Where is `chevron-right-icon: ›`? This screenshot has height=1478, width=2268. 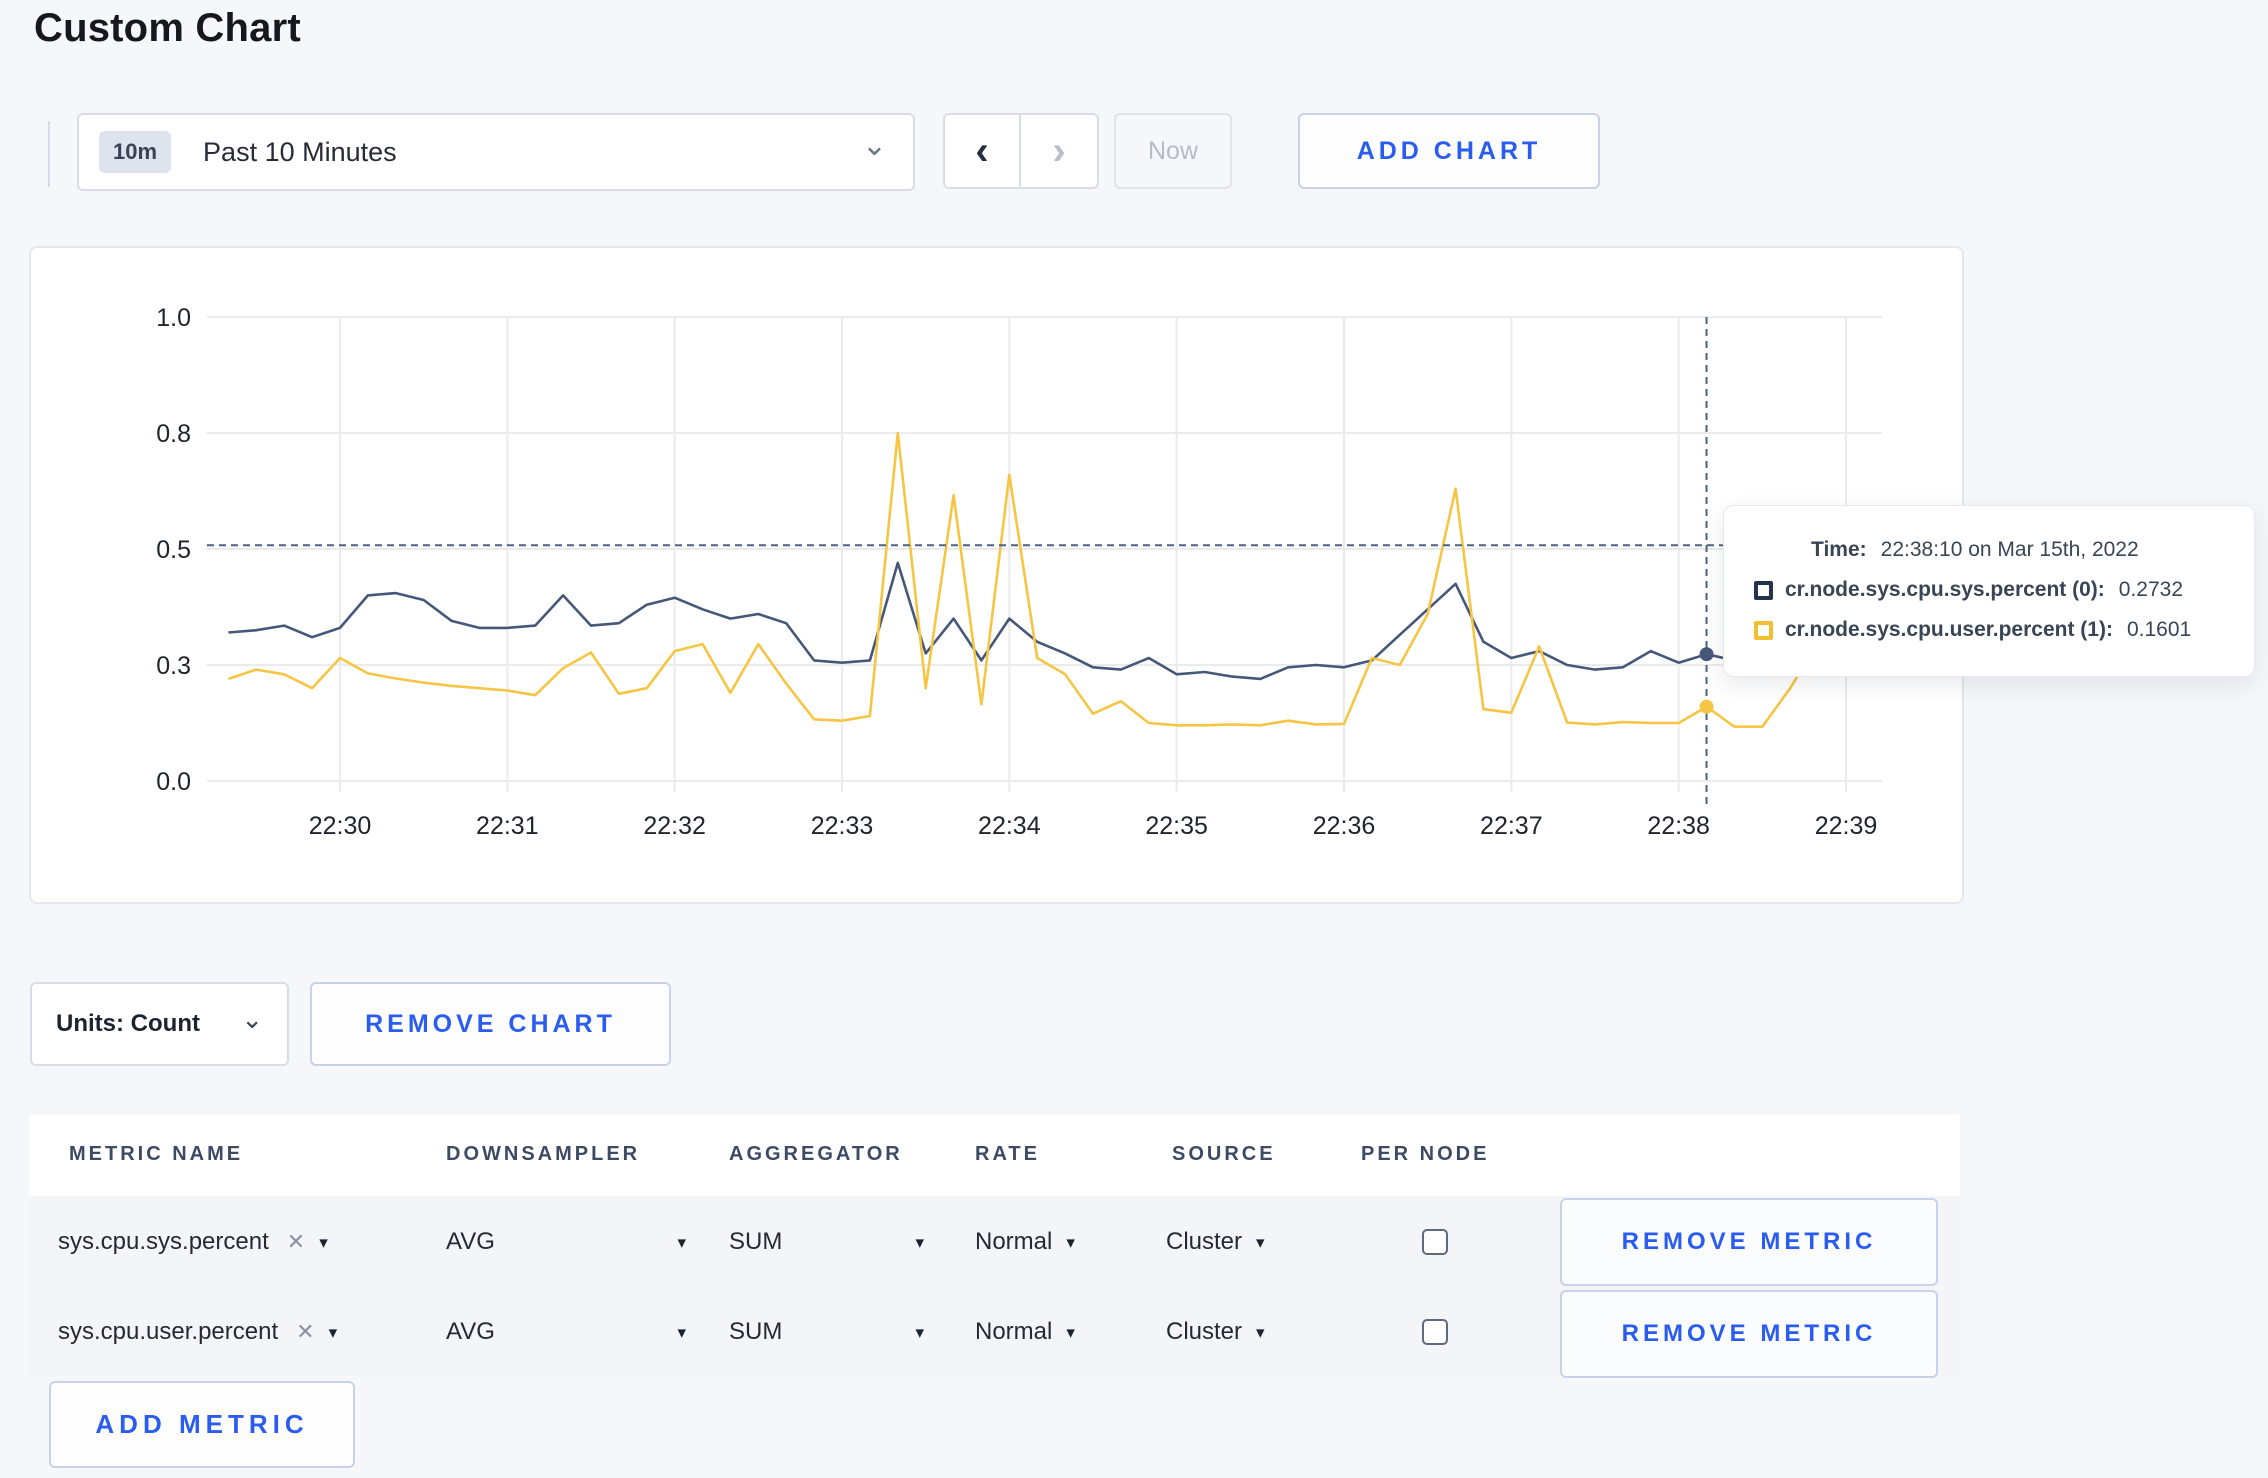
chevron-right-icon: › is located at coordinates (1059, 150).